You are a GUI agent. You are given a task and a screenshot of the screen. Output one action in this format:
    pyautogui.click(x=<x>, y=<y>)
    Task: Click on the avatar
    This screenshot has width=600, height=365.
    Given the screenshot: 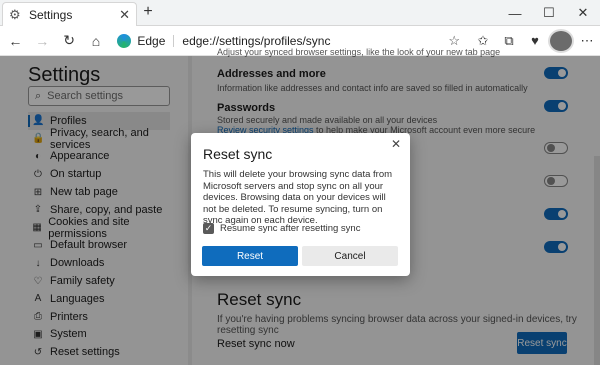 What is the action you would take?
    pyautogui.click(x=561, y=40)
    